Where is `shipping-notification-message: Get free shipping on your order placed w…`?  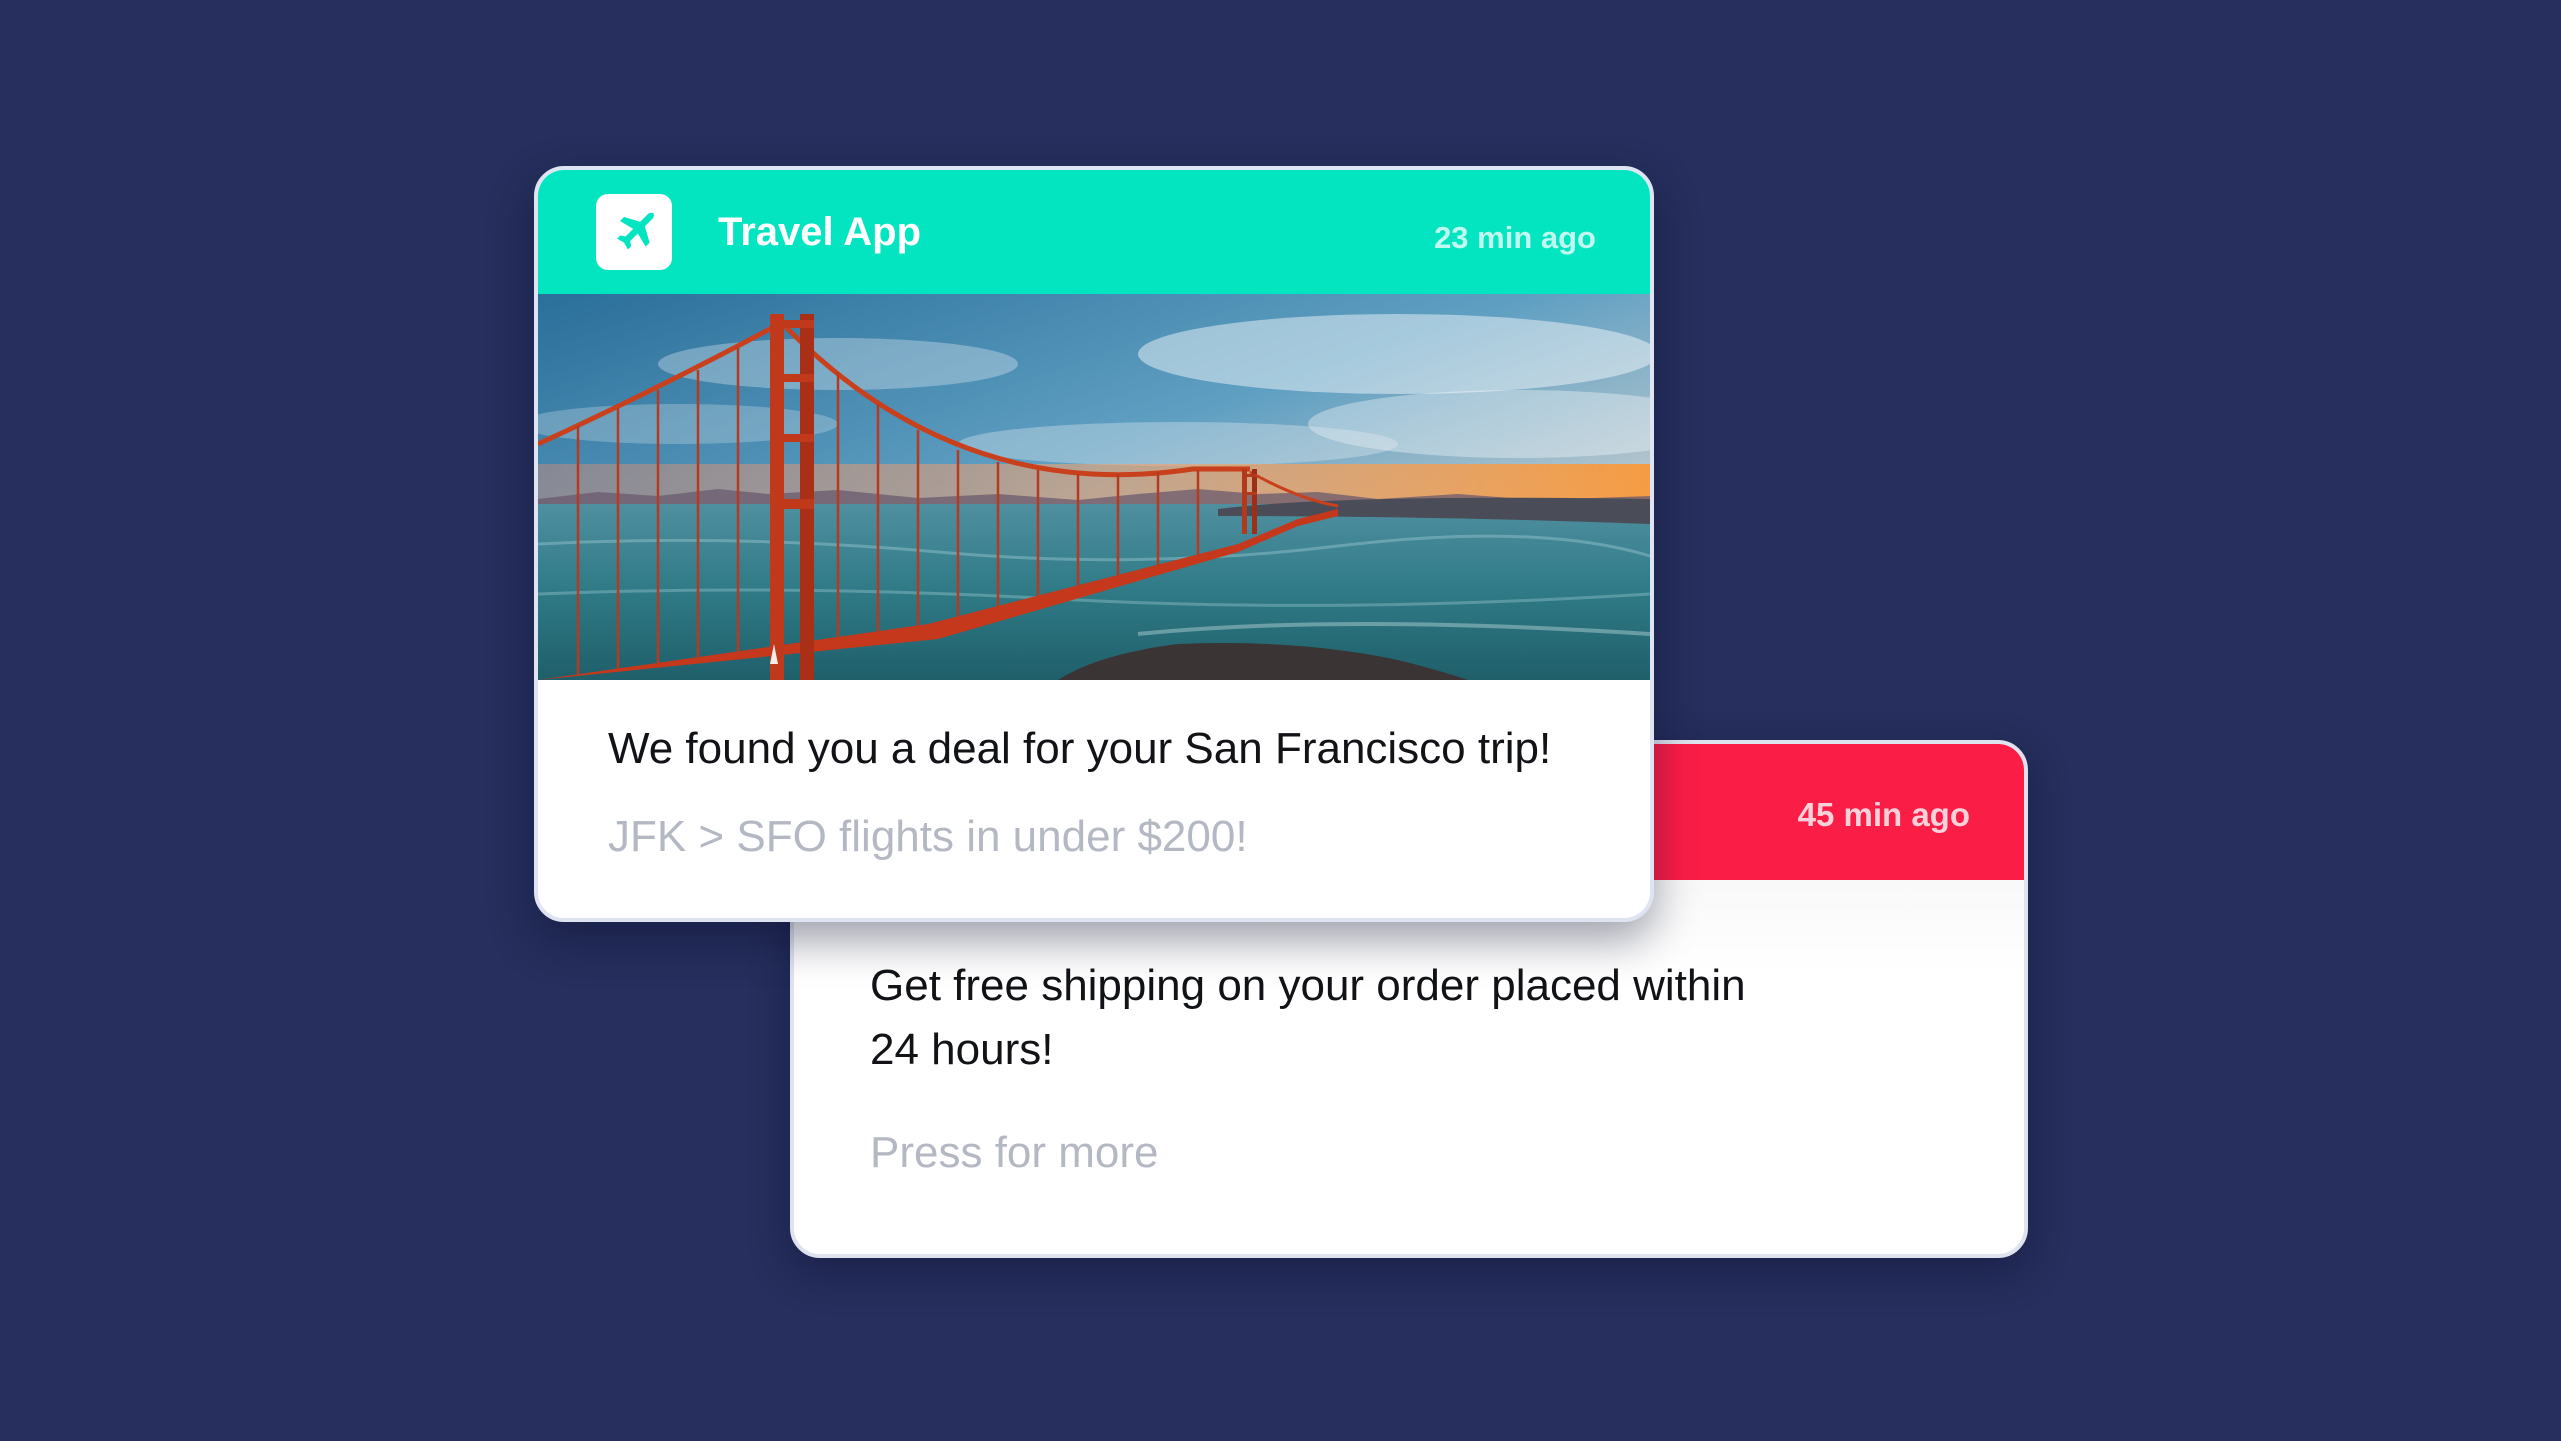
shipping-notification-message: Get free shipping on your order placed w… is located at coordinates (1308, 1017).